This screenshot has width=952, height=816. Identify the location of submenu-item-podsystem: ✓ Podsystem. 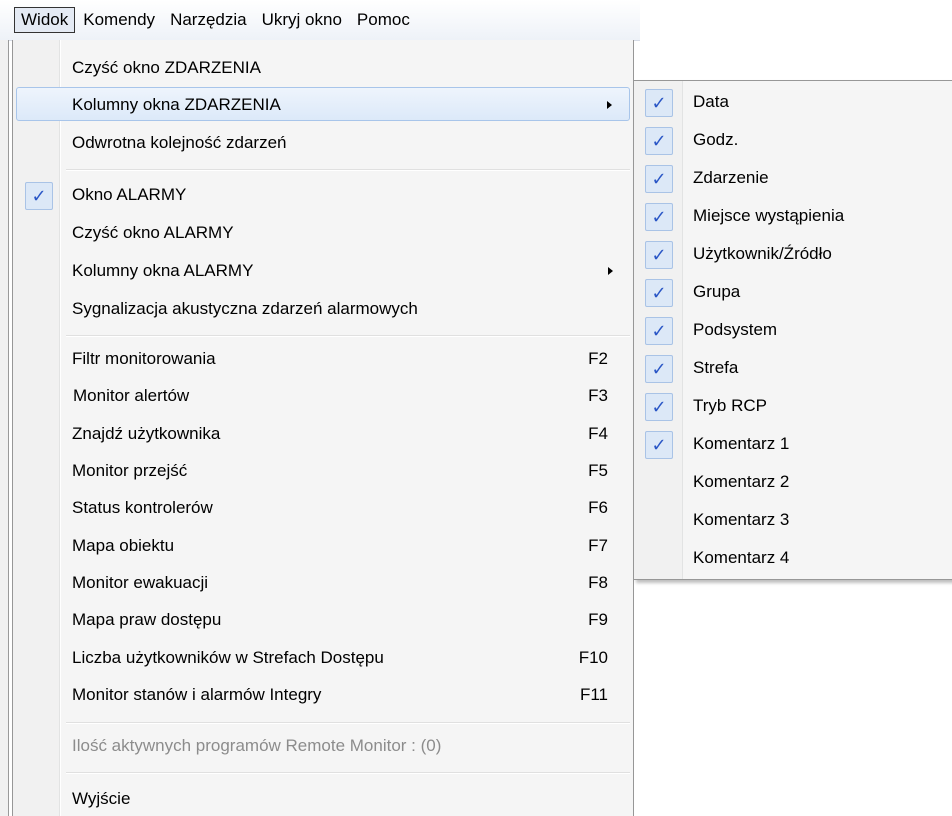
(794, 330).